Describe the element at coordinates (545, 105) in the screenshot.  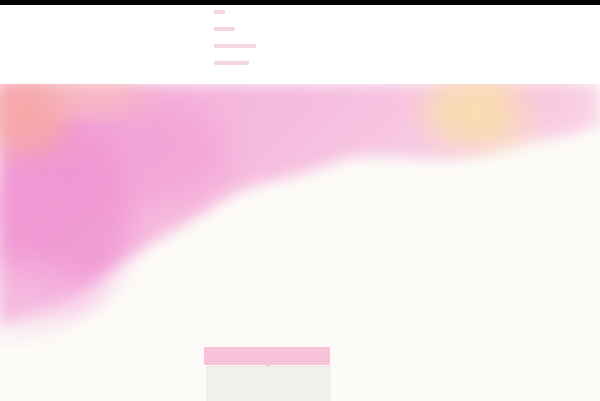
I see `pink-blot-right` at that location.